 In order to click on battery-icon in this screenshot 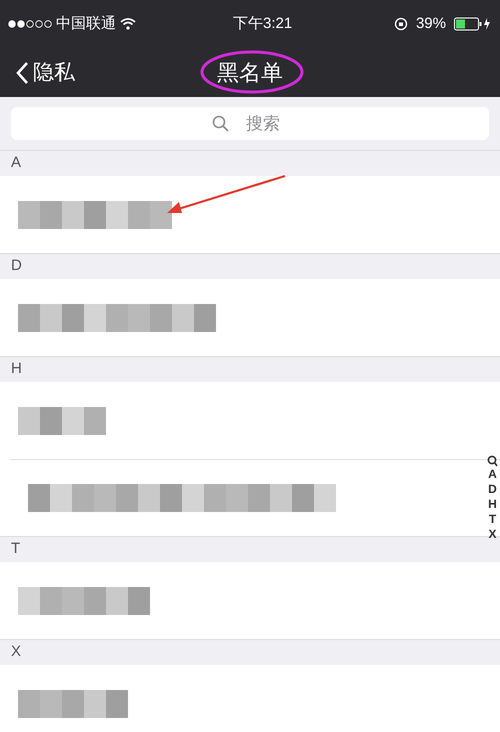, I will do `click(473, 24)`.